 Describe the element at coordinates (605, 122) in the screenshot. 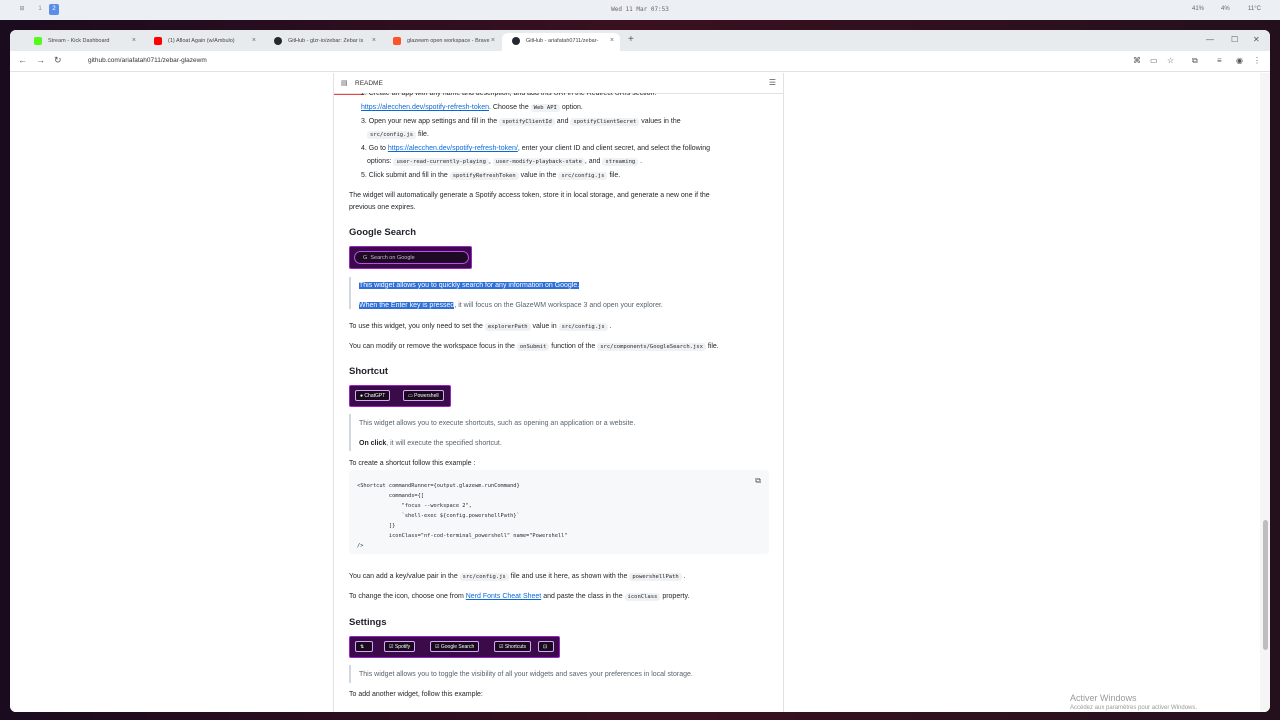

I see `inline-code: spotifyClientSecret` at that location.